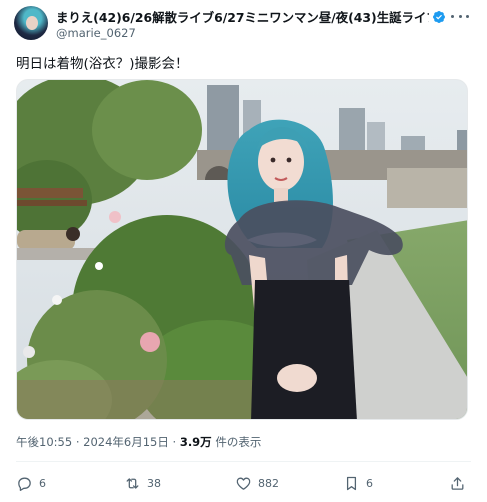 The width and height of the screenshot is (487, 502). I want to click on author-handle: @marie_0627, so click(96, 33).